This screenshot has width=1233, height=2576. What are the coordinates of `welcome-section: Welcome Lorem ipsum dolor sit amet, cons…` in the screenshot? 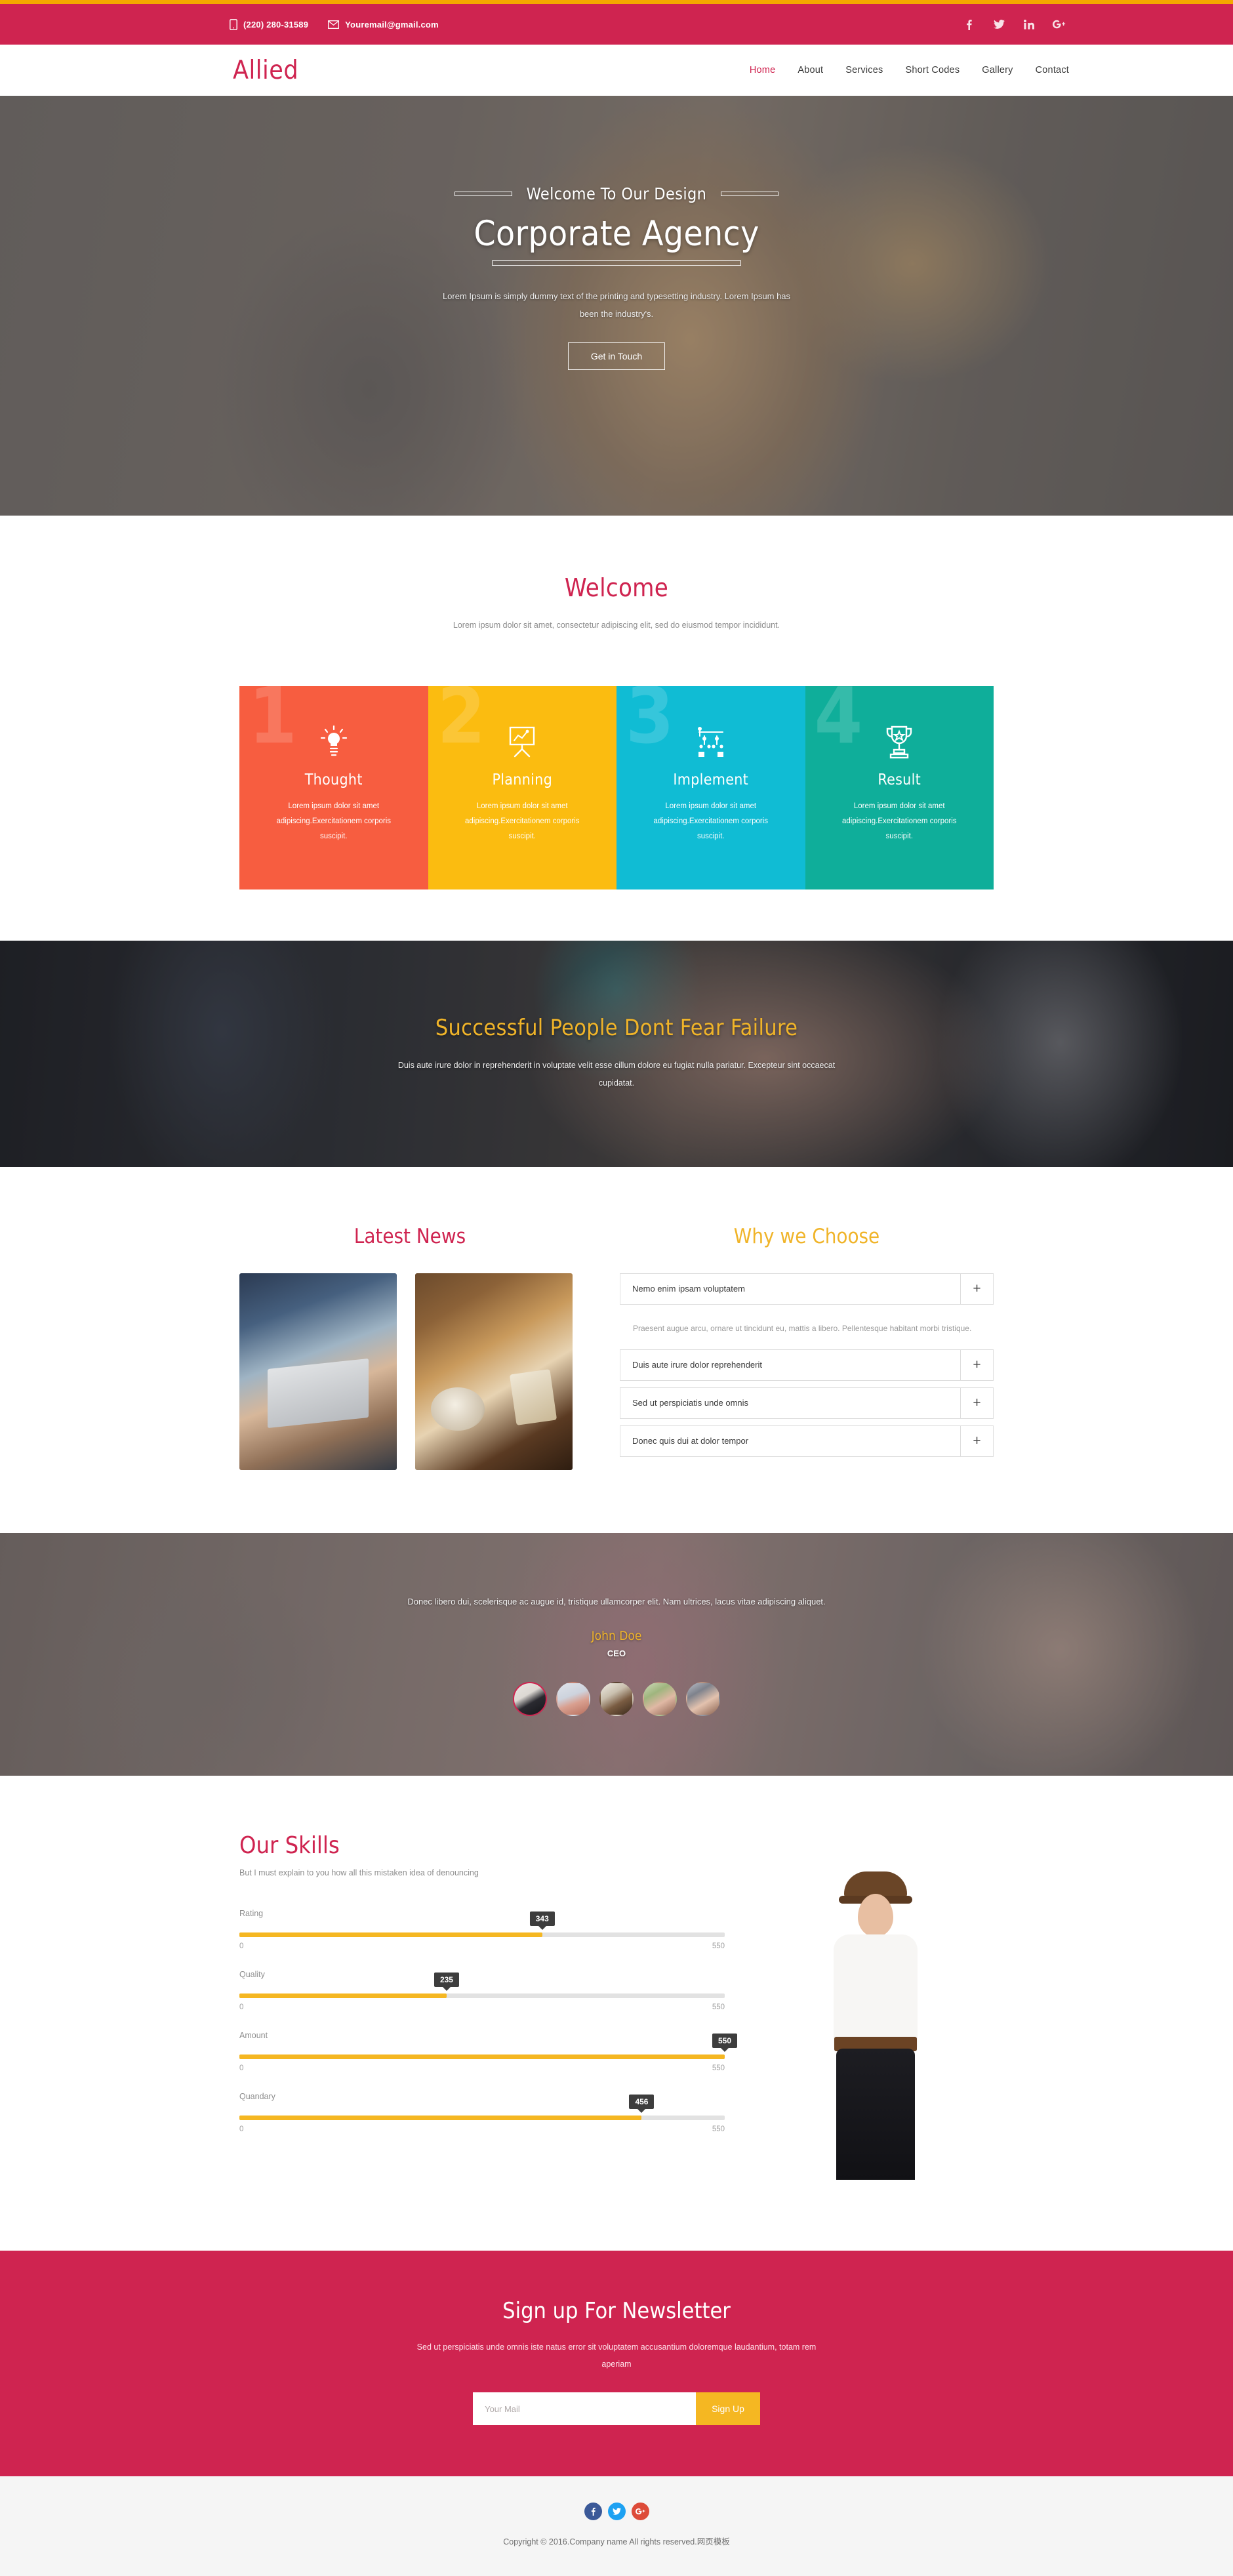 It's located at (616, 702).